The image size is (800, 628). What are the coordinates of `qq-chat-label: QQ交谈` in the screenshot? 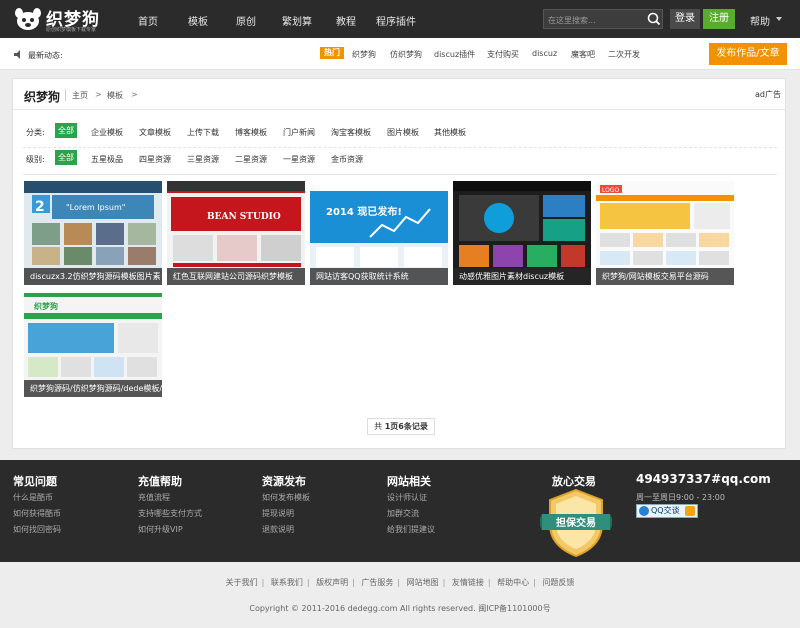 It's located at (665, 510).